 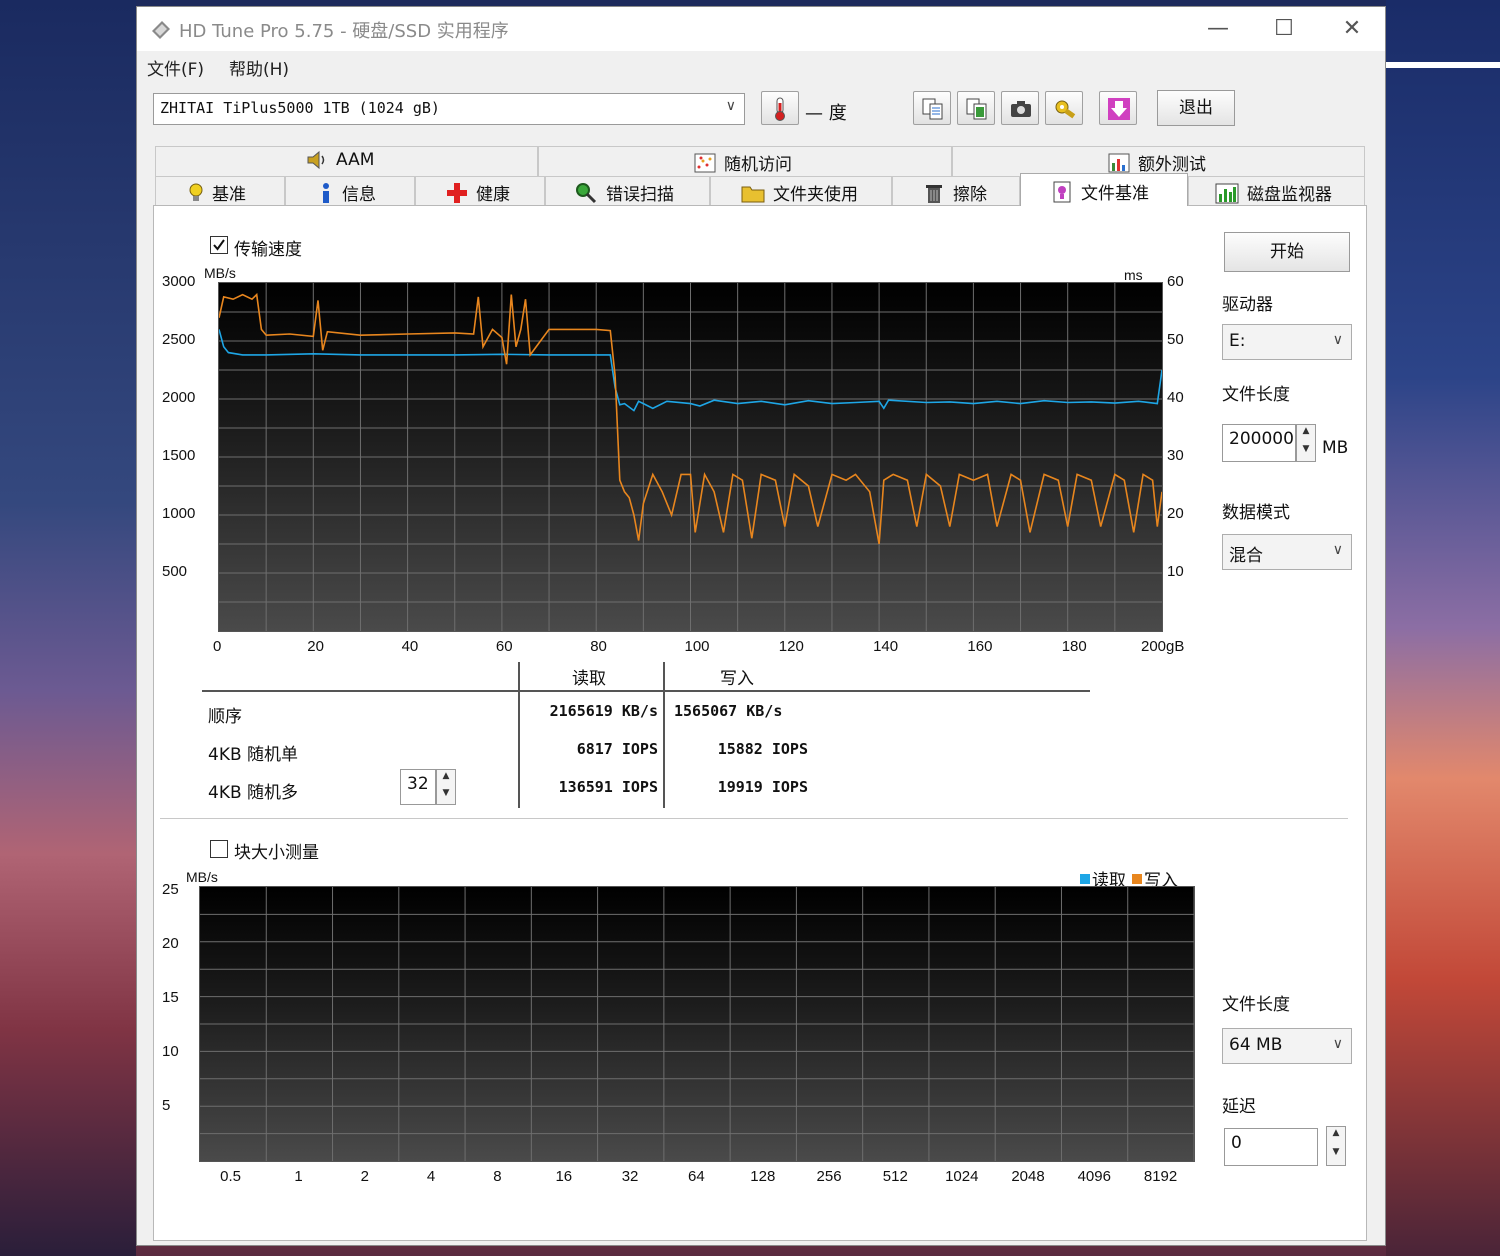 I want to click on scatter-chart-icon, so click(x=705, y=162).